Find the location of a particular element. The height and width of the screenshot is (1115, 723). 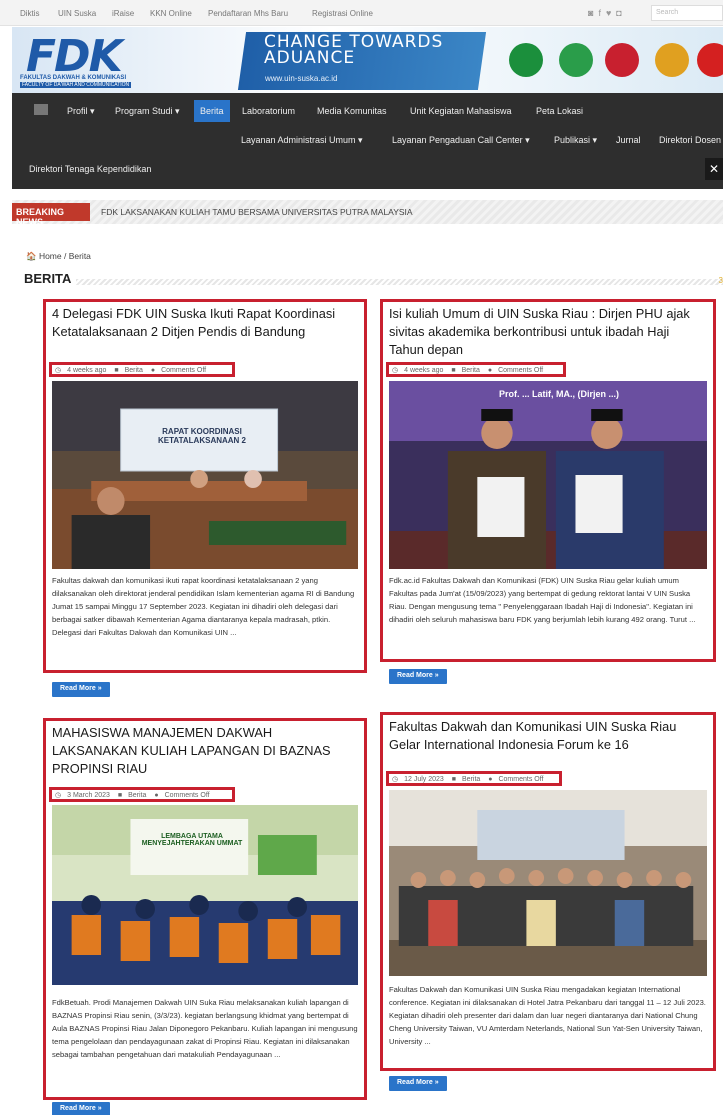

nav-item-program-studi: Program Studi ▾ is located at coordinates (147, 111).